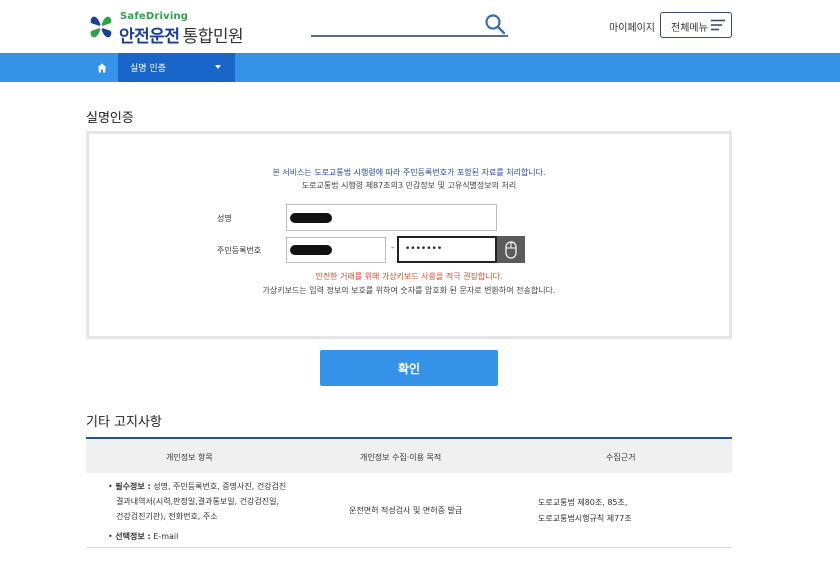 The height and width of the screenshot is (570, 840). What do you see at coordinates (239, 250) in the screenshot?
I see `rrn-label: 주민등록번호` at bounding box center [239, 250].